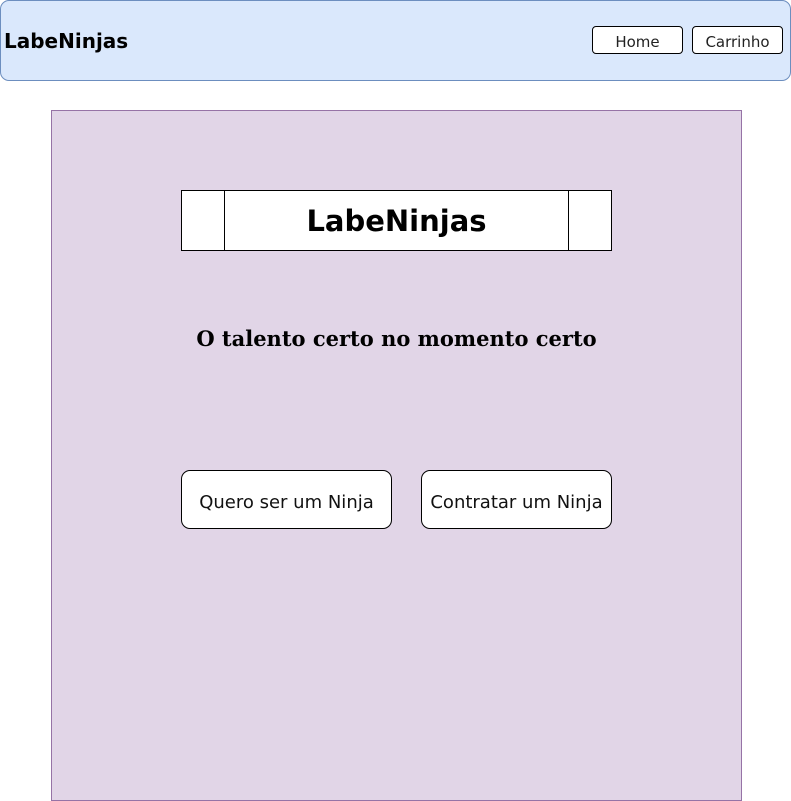 This screenshot has height=801, width=791. Describe the element at coordinates (516, 499) in the screenshot. I see `hire-ninja-button: Contratar um Ninja` at that location.